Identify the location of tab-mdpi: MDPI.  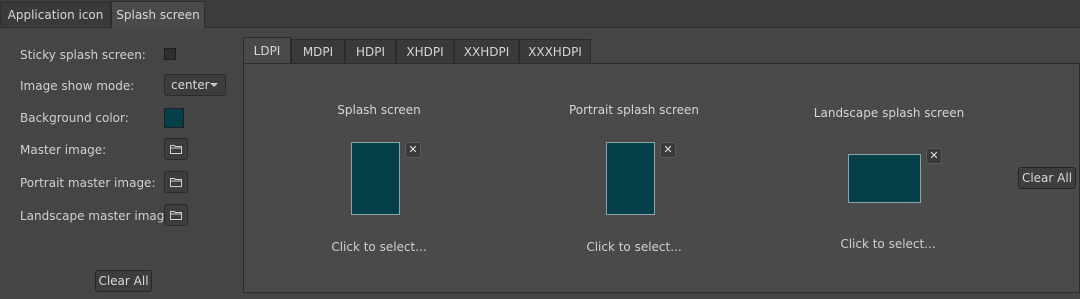
(318, 51).